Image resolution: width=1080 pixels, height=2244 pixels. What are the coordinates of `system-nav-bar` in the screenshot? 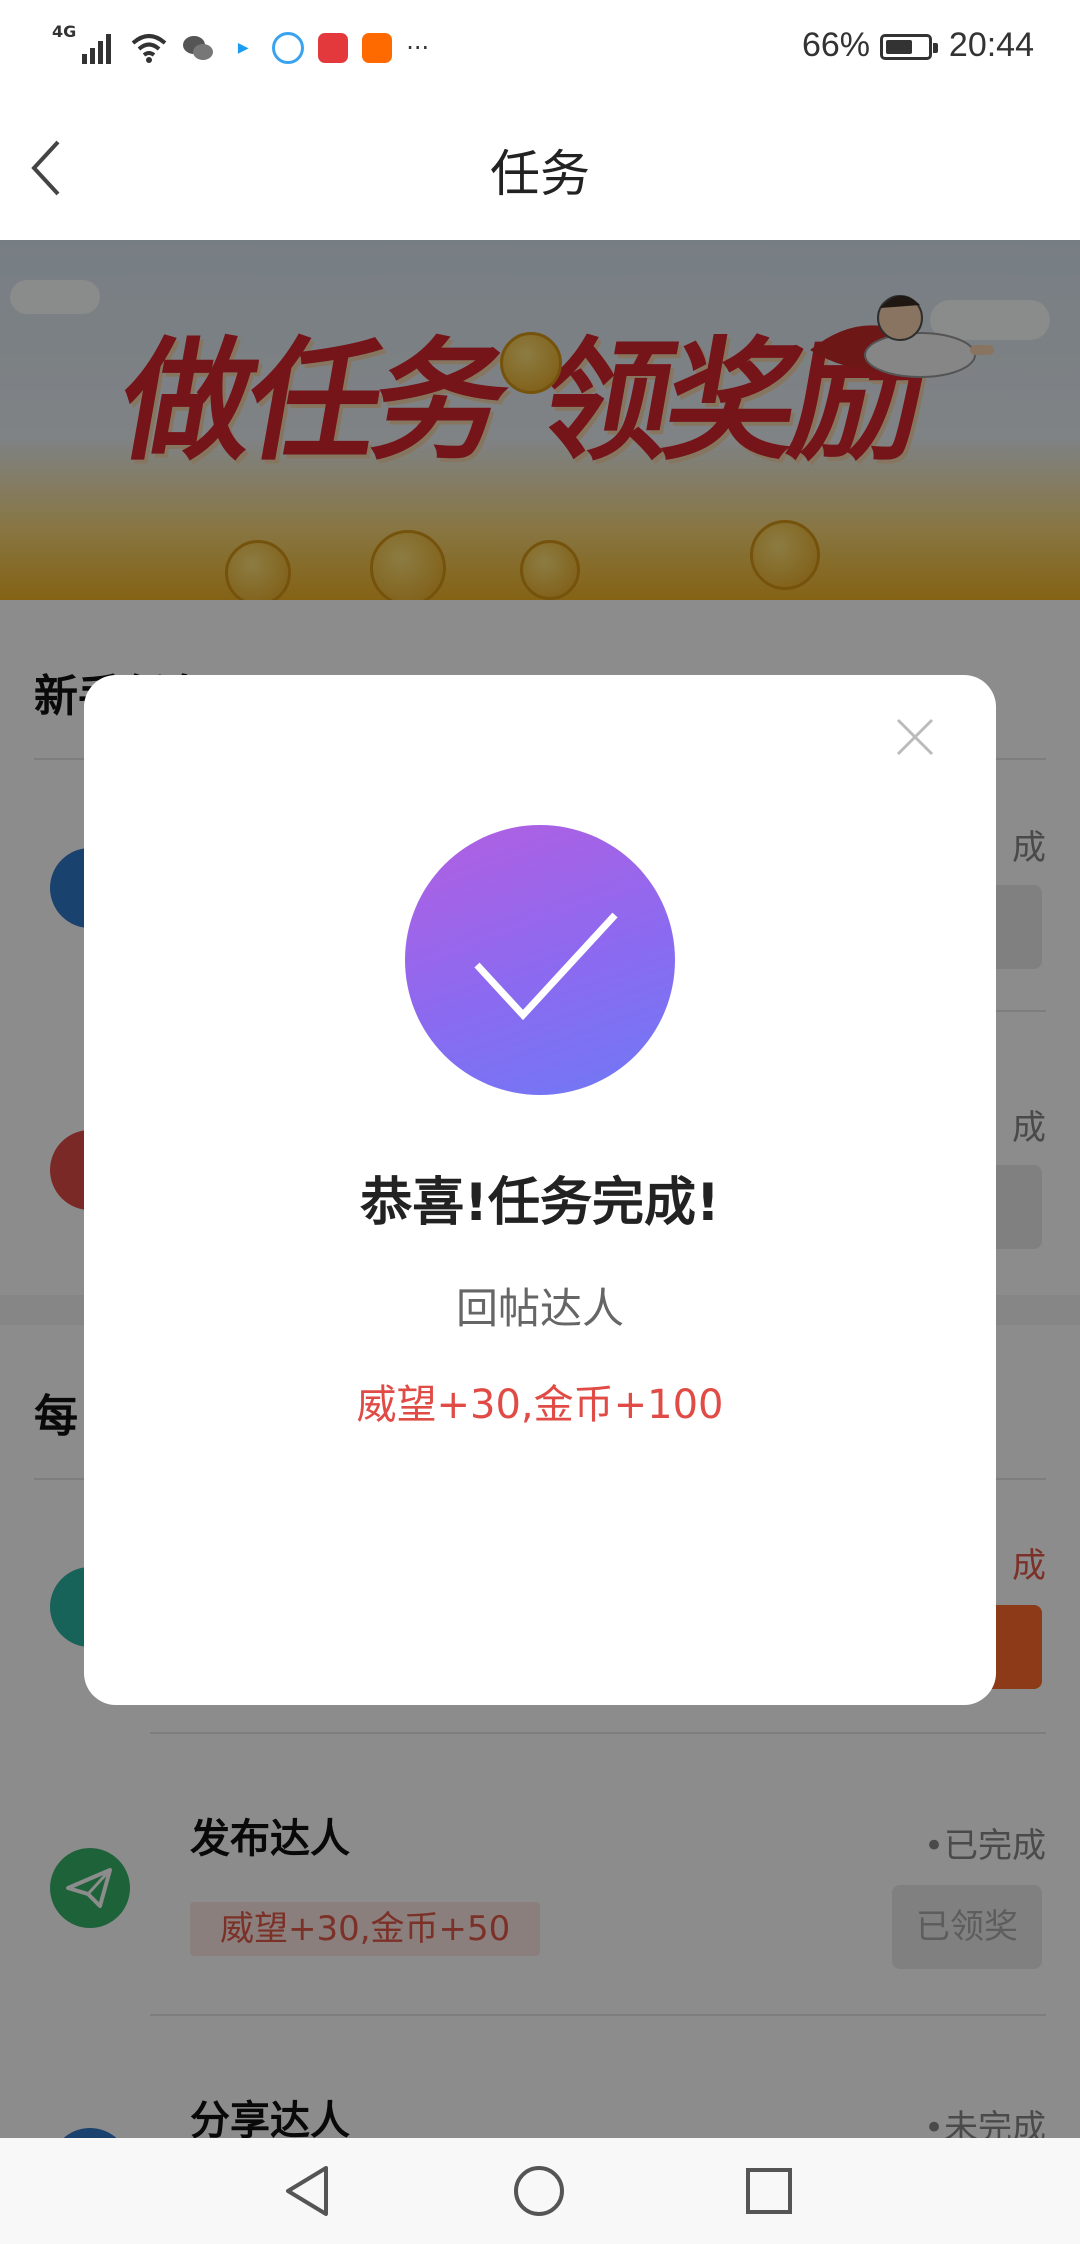 It's located at (540, 2191).